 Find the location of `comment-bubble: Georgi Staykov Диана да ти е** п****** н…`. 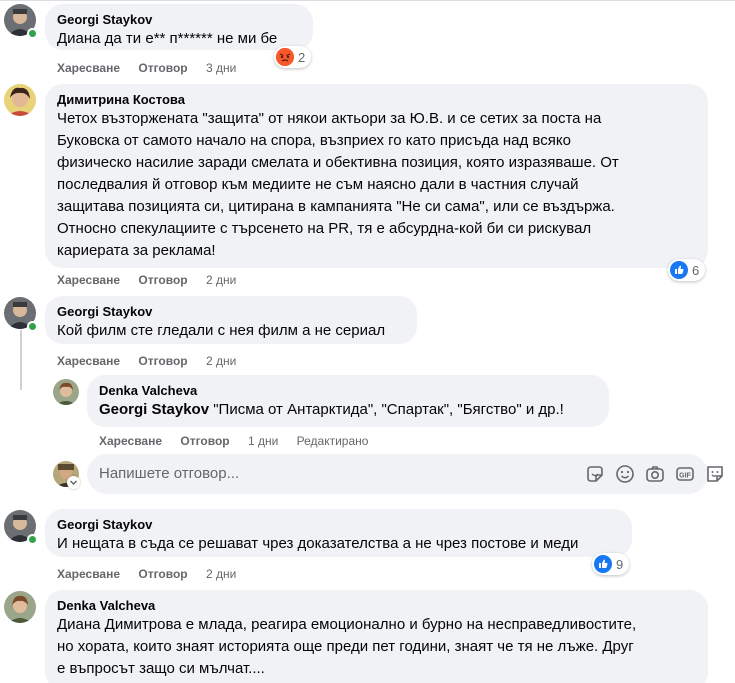

comment-bubble: Georgi Staykov Диана да ти е** п****** н… is located at coordinates (179, 27).